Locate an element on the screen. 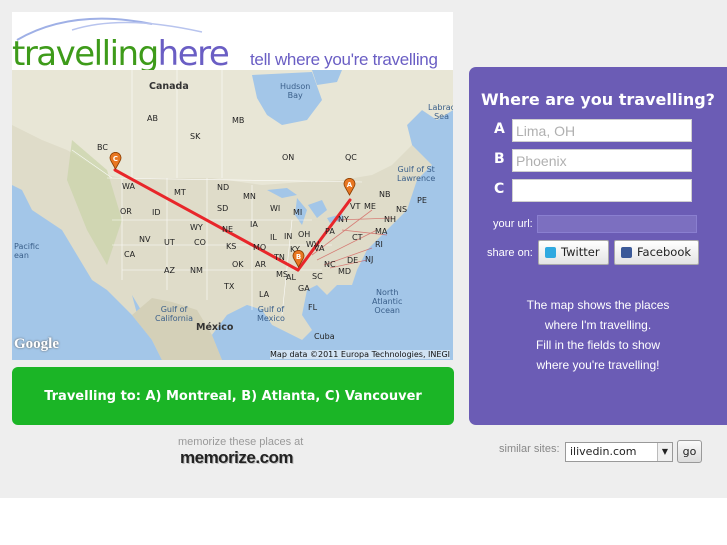 The image size is (727, 545). map-marker-b-letter: B is located at coordinates (298, 257).